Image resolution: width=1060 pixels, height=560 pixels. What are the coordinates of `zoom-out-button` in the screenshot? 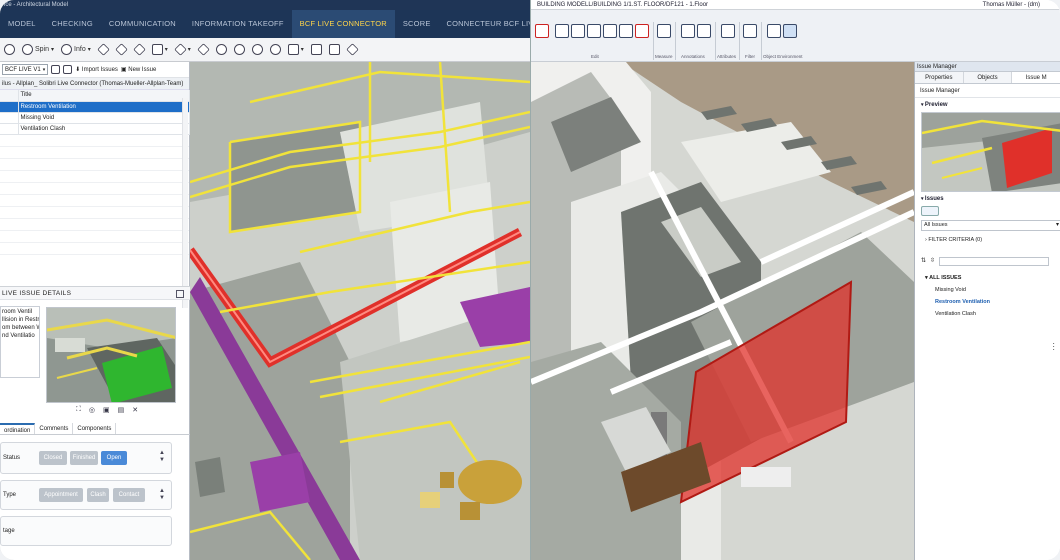 It's located at (239, 50).